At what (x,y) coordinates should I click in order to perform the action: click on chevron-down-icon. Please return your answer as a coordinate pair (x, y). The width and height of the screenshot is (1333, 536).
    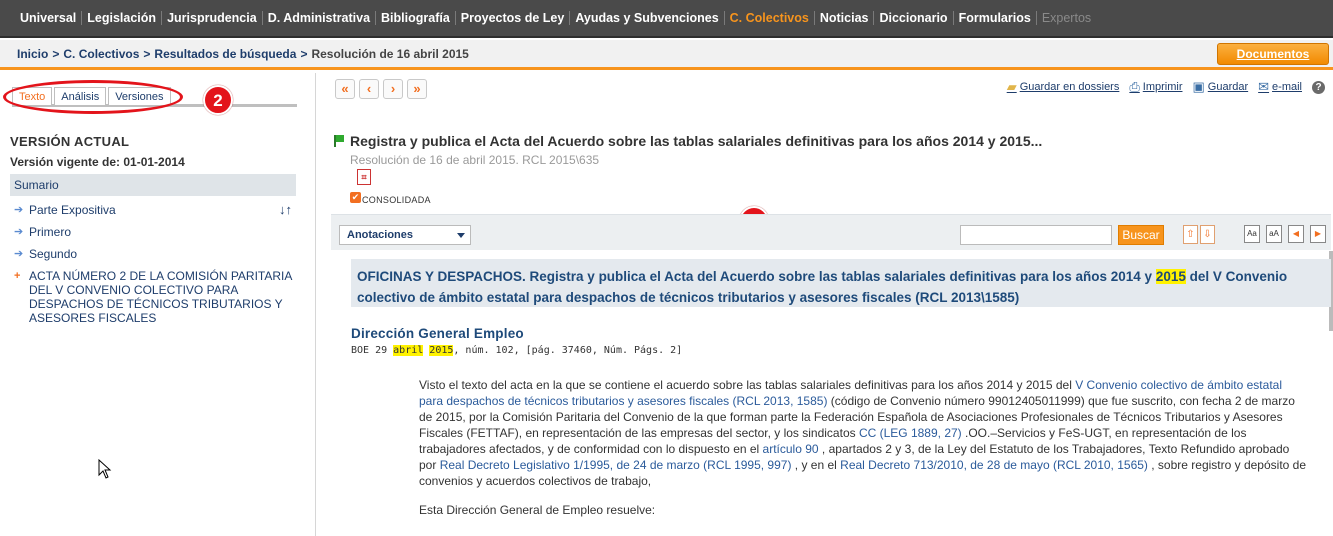
    Looking at the image, I should click on (461, 235).